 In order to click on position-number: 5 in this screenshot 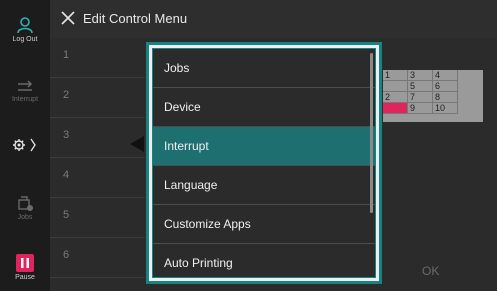, I will do `click(66, 215)`.